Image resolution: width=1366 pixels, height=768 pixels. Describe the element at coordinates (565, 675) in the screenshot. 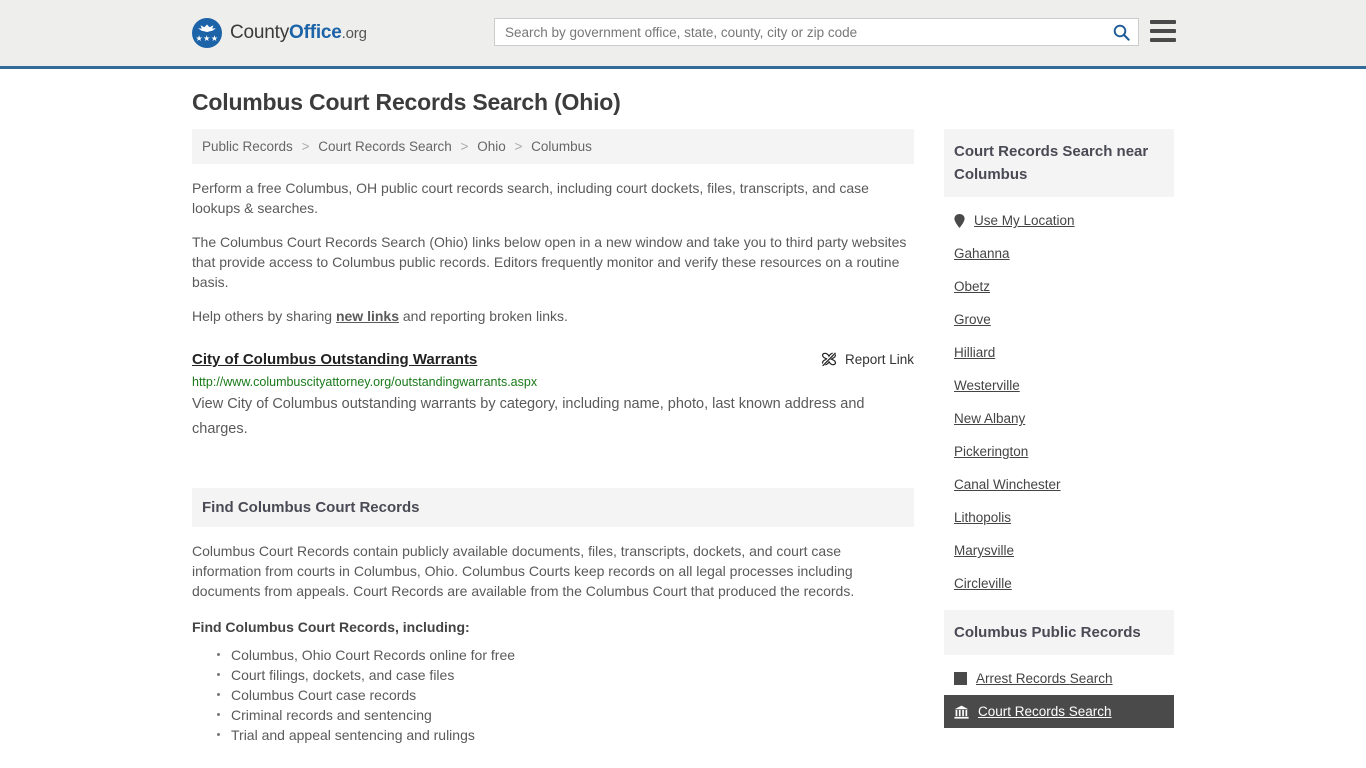

I see `list-item: Court filings, dockets, and case files` at that location.